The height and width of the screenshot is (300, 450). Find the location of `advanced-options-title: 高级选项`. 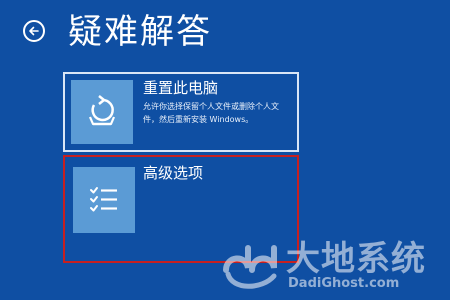

advanced-options-title: 高级选项 is located at coordinates (173, 173).